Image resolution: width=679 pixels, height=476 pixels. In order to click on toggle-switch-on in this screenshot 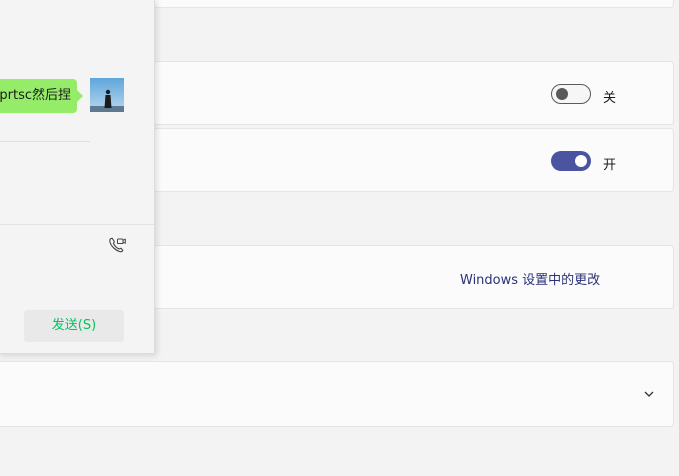, I will do `click(571, 161)`.